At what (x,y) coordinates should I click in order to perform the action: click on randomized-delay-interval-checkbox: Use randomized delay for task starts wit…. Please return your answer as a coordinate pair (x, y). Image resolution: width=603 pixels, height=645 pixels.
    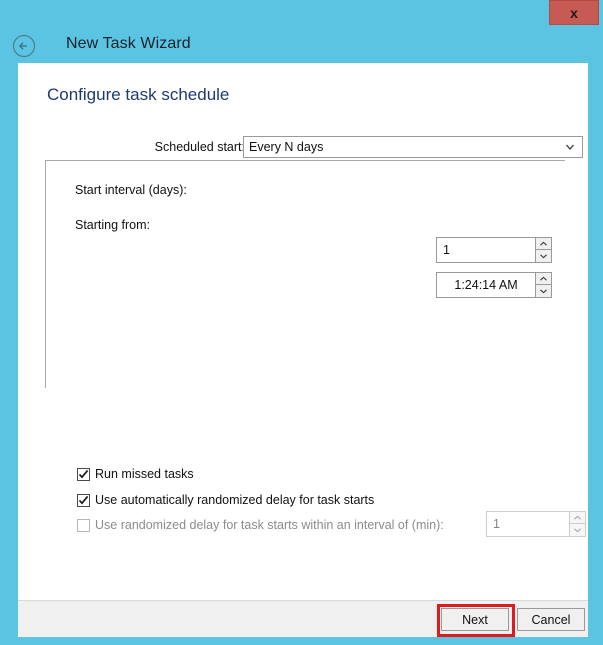
    Looking at the image, I should click on (260, 525).